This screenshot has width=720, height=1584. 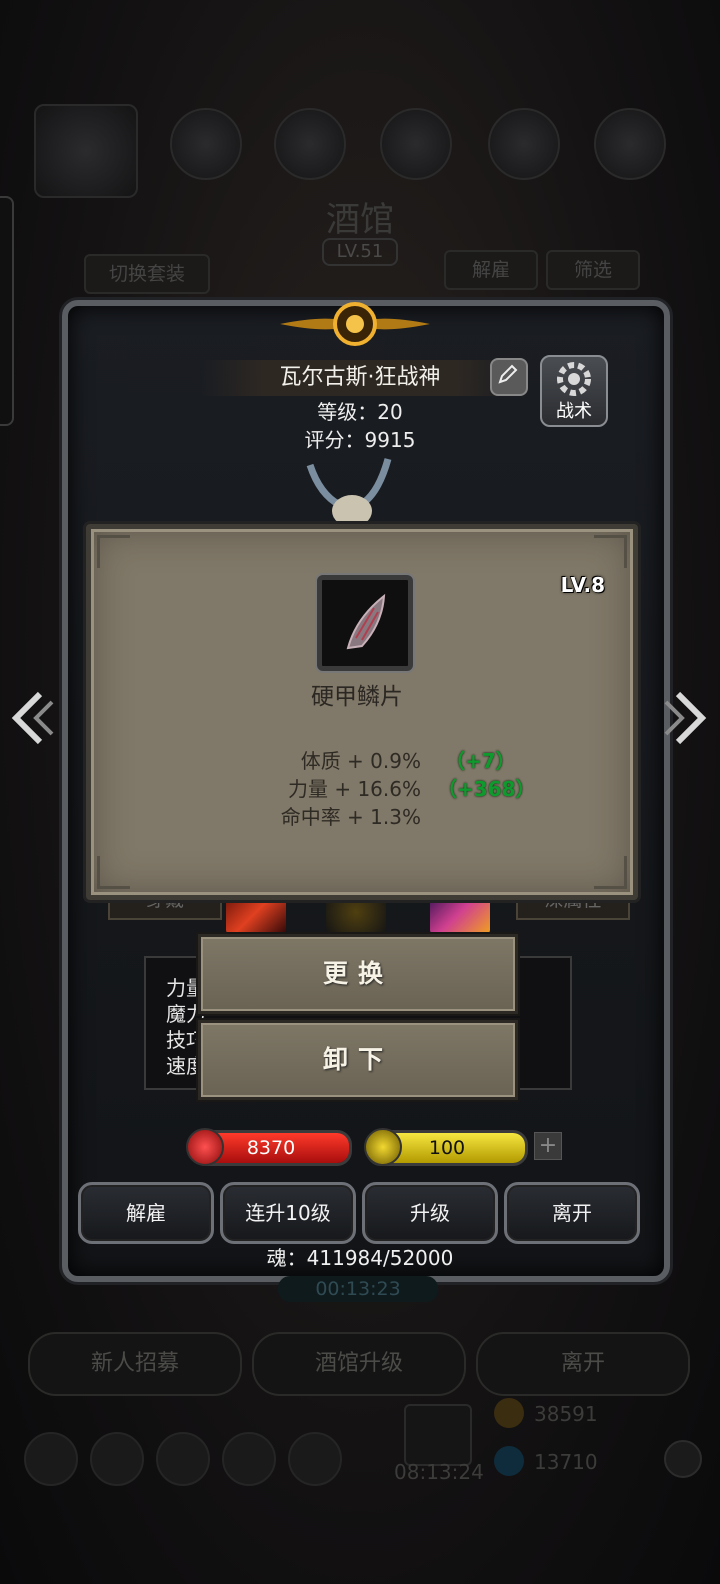 I want to click on pencil-icon, so click(x=508, y=374).